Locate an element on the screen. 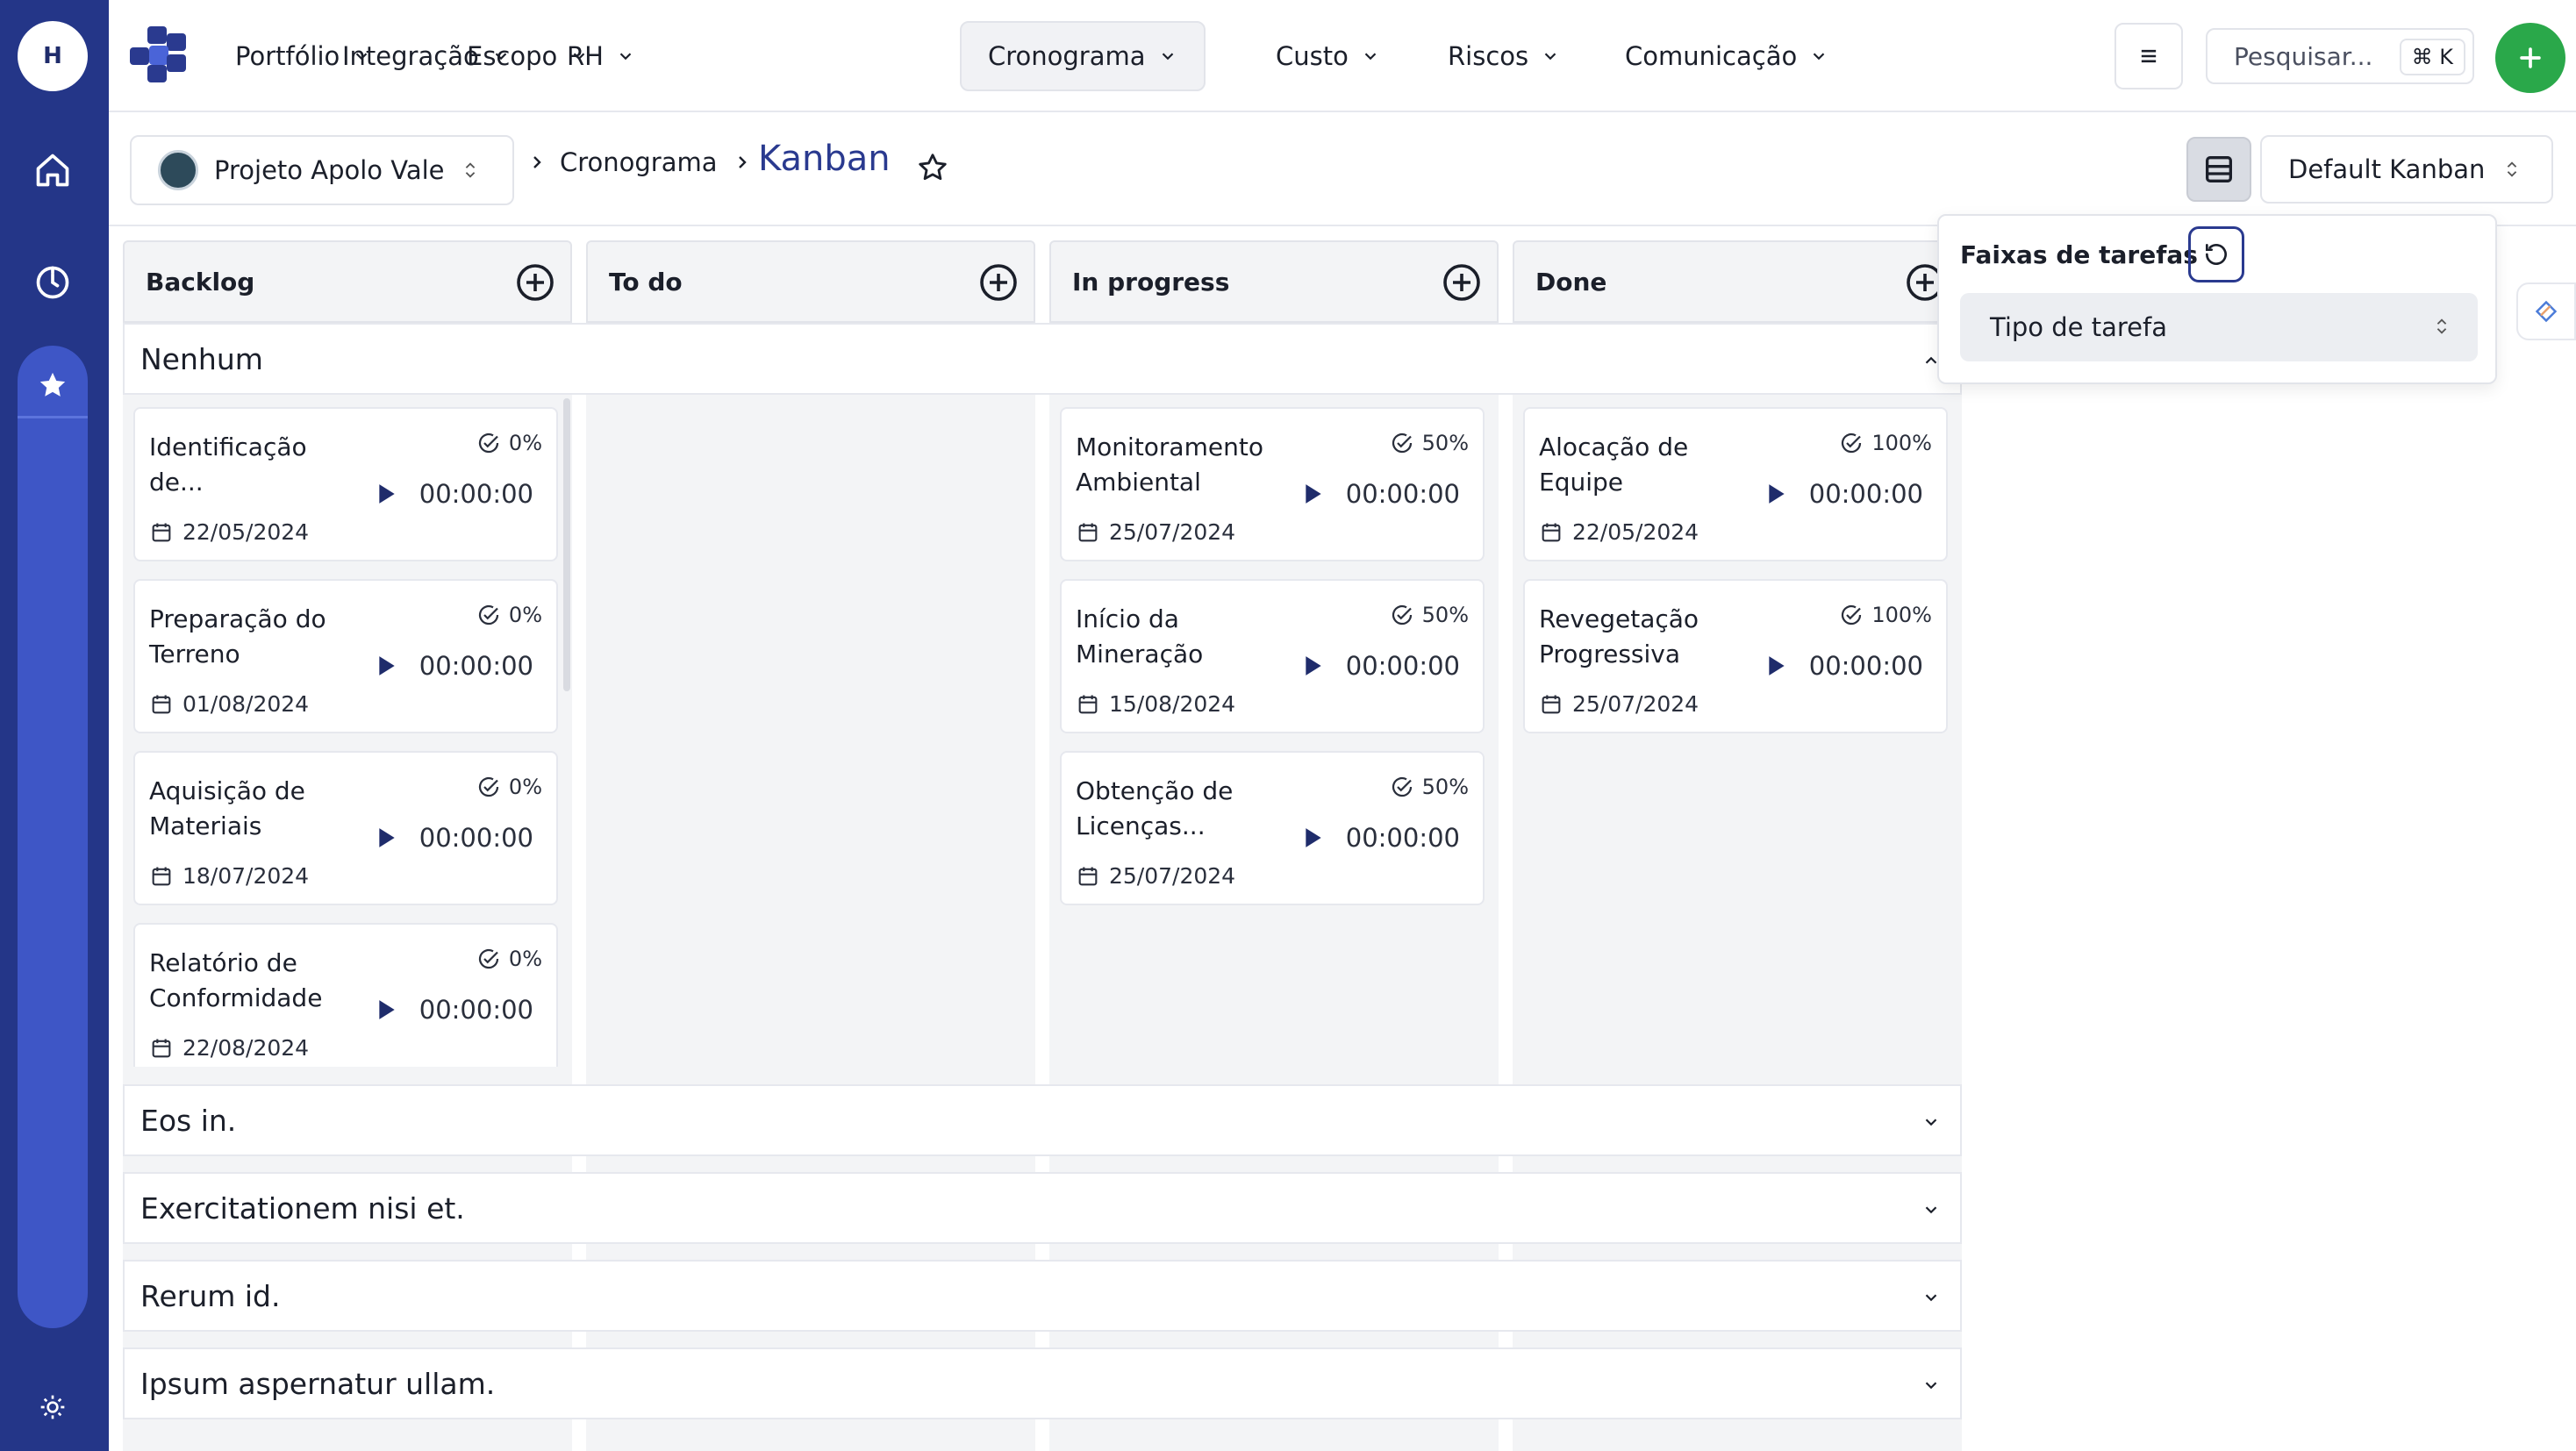  create-button is located at coordinates (2530, 58).